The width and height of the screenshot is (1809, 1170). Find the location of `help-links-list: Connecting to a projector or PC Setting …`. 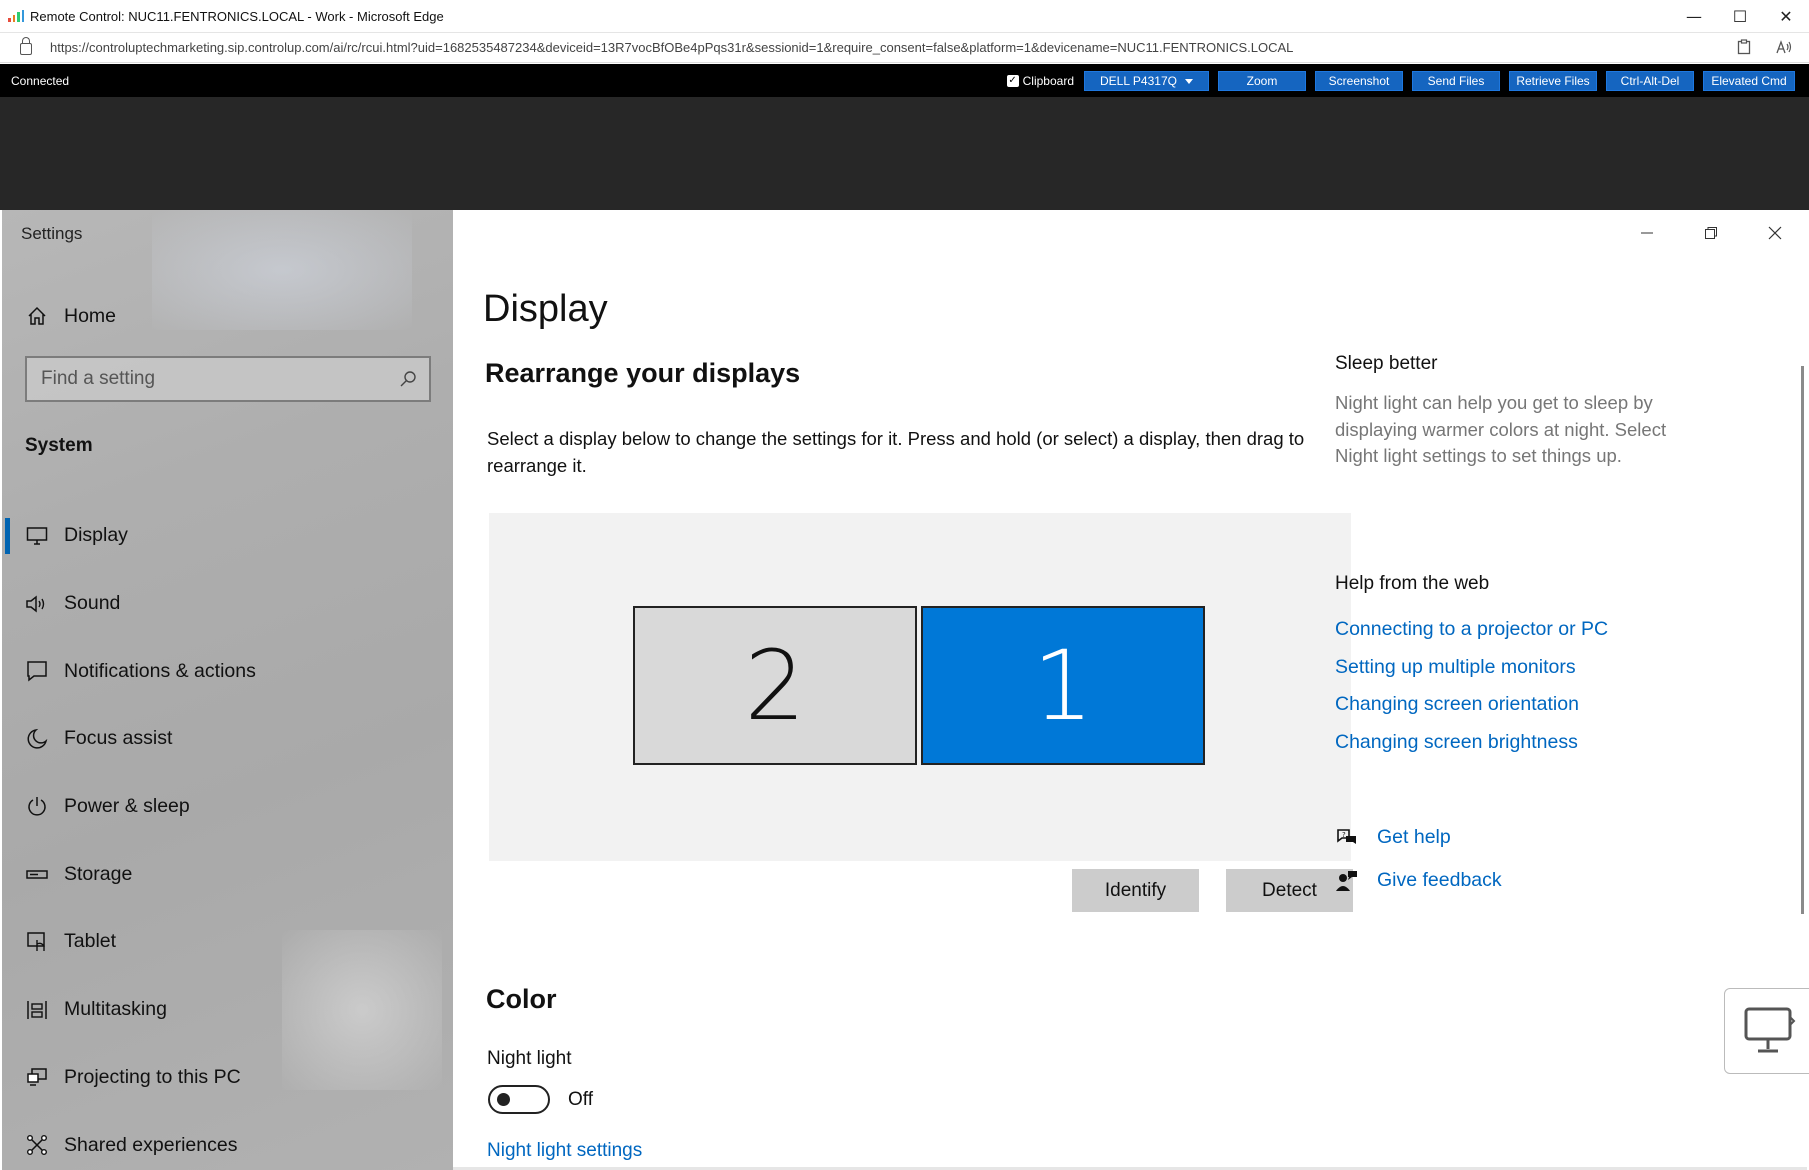

help-links-list: Connecting to a projector or PC Setting … is located at coordinates (1471, 693).